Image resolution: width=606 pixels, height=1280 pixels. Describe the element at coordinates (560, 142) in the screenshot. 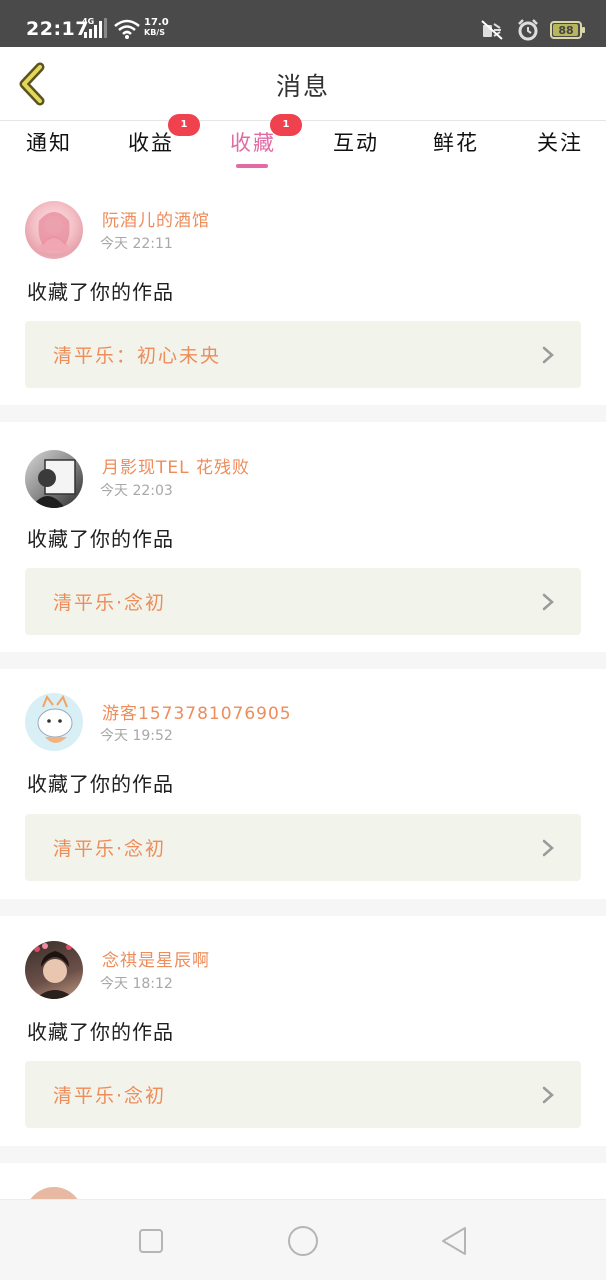

I see `tab-following: 关注` at that location.